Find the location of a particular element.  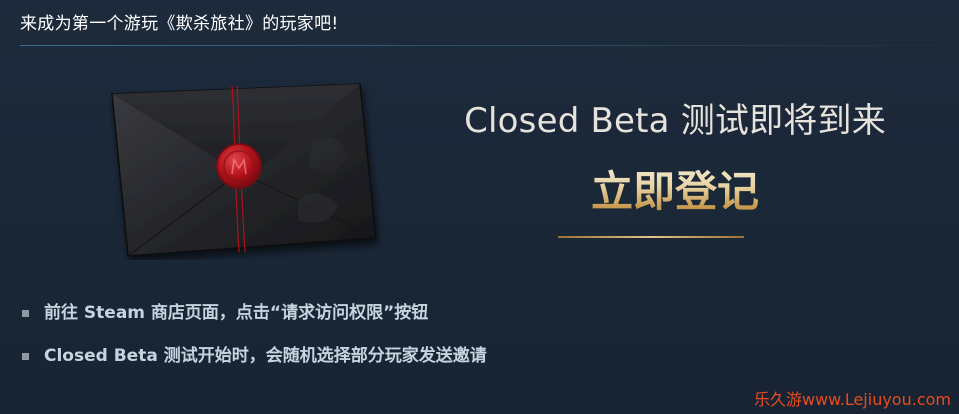

site-watermark: 乐久游www.Lejiuyou.com is located at coordinates (852, 399).